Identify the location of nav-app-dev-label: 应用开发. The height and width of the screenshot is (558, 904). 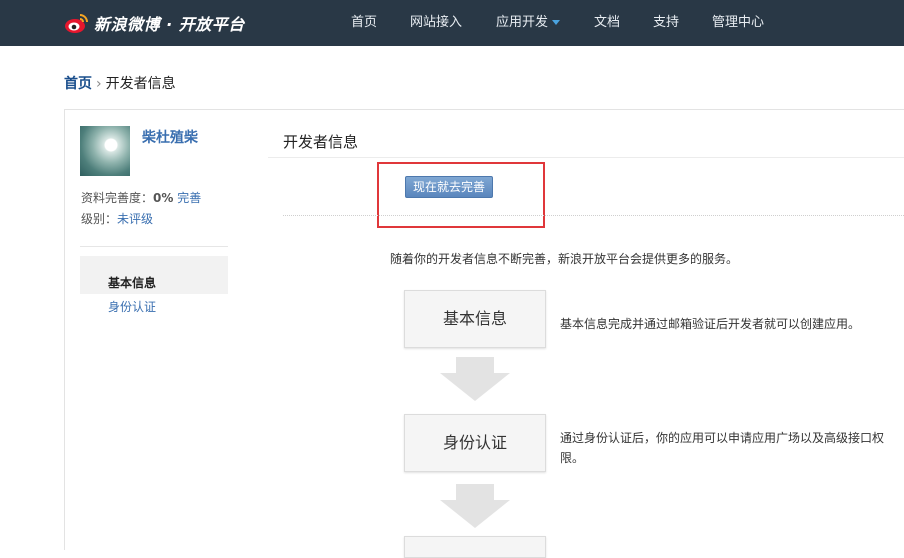
(522, 22).